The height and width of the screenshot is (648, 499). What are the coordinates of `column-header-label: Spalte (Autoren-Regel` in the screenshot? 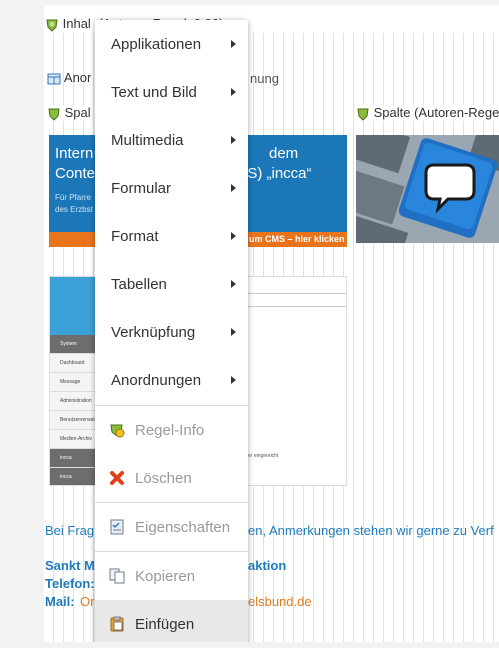 It's located at (436, 112).